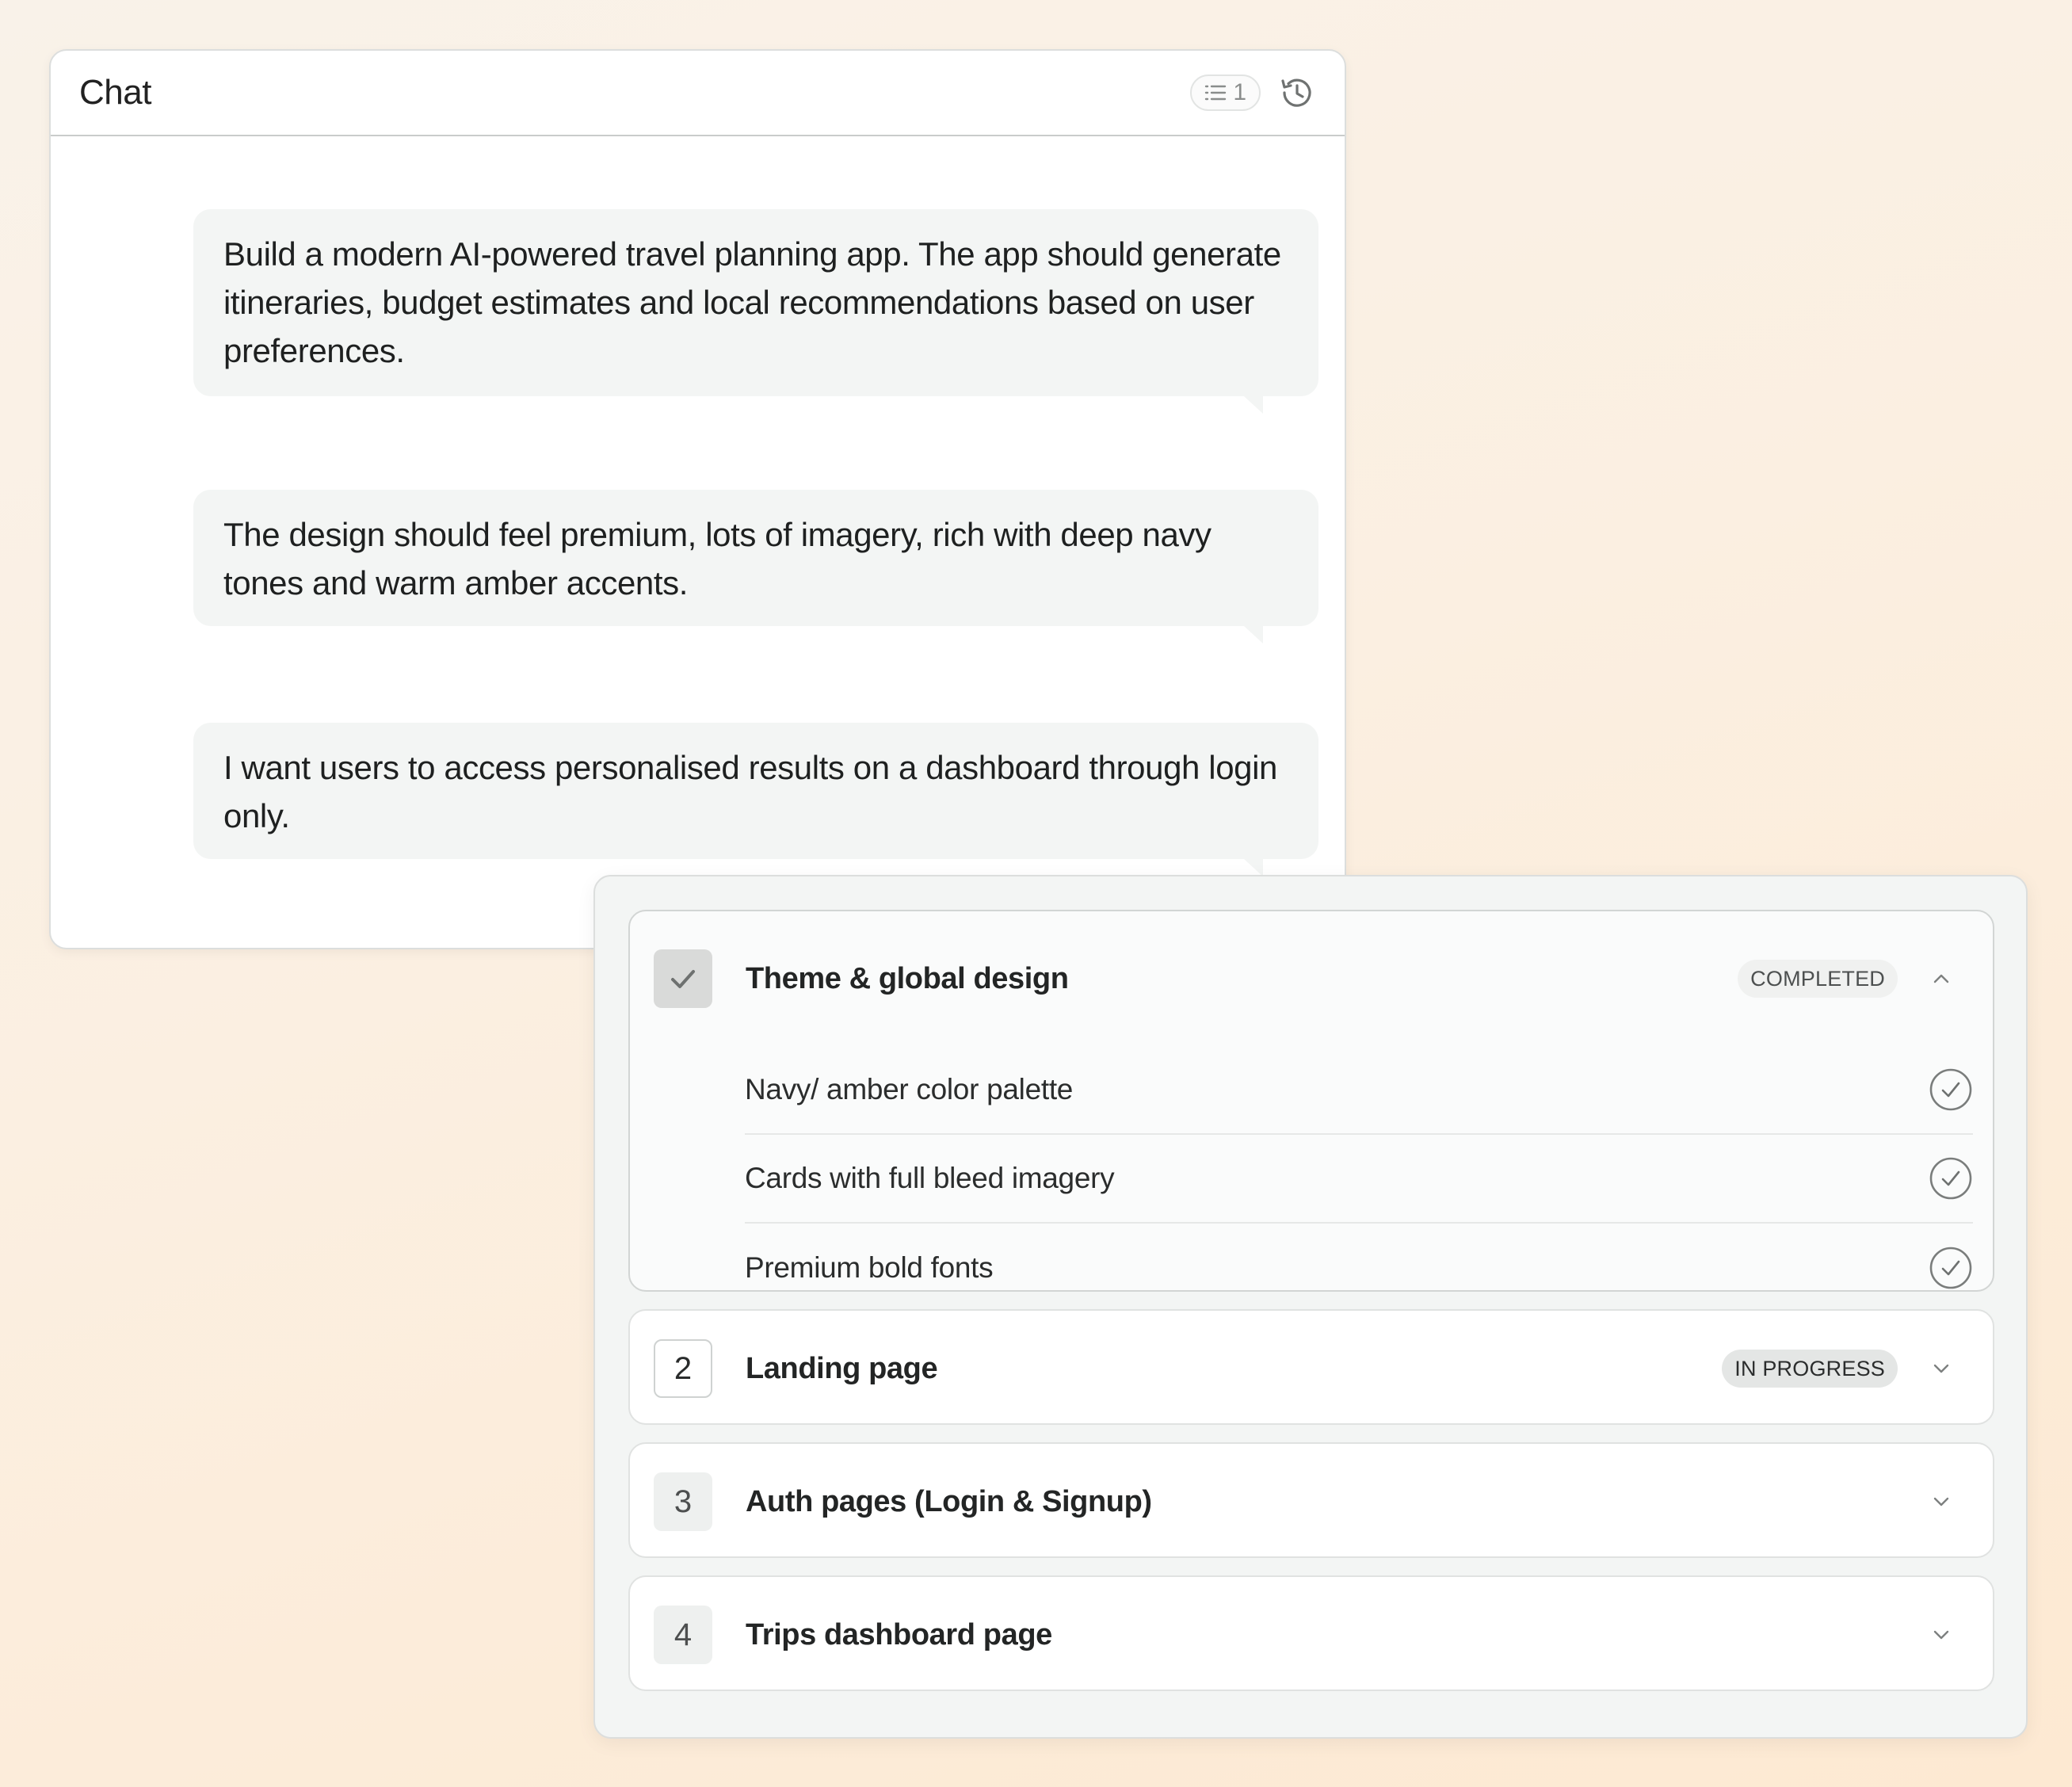  I want to click on step-done-indicator, so click(683, 979).